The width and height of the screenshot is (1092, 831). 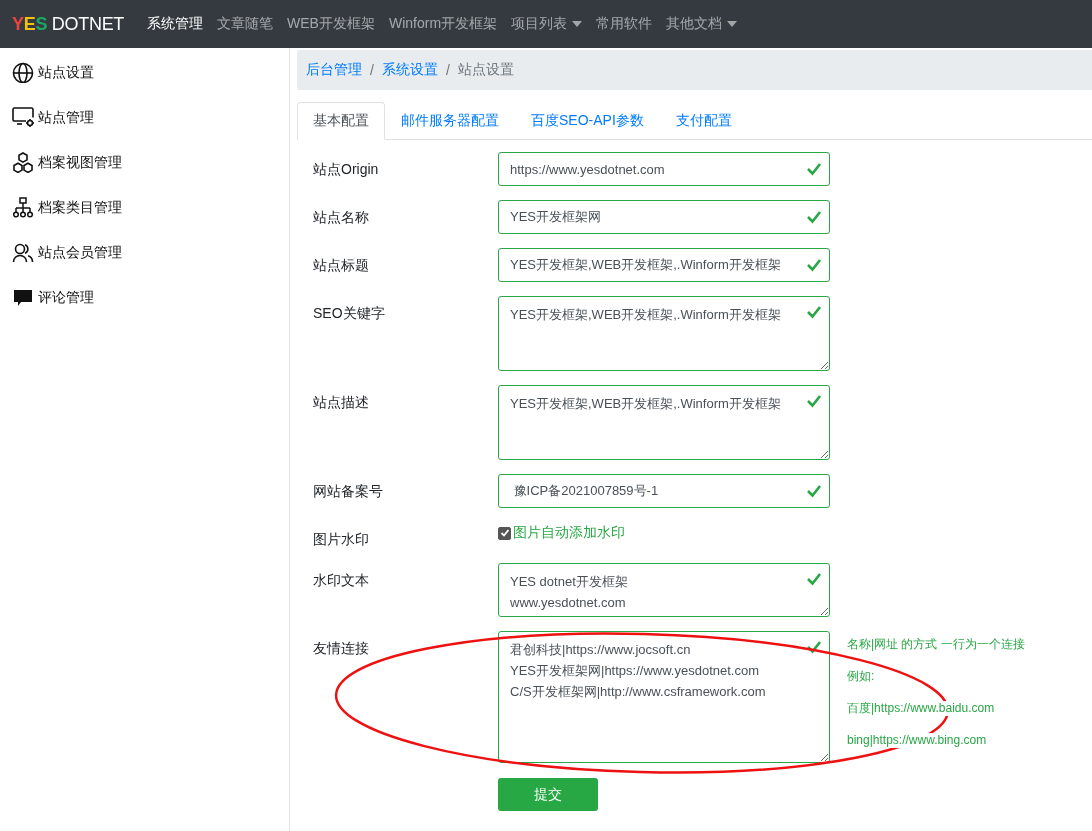 What do you see at coordinates (67, 207) in the screenshot?
I see `sidebar-item: 档案类目管理` at bounding box center [67, 207].